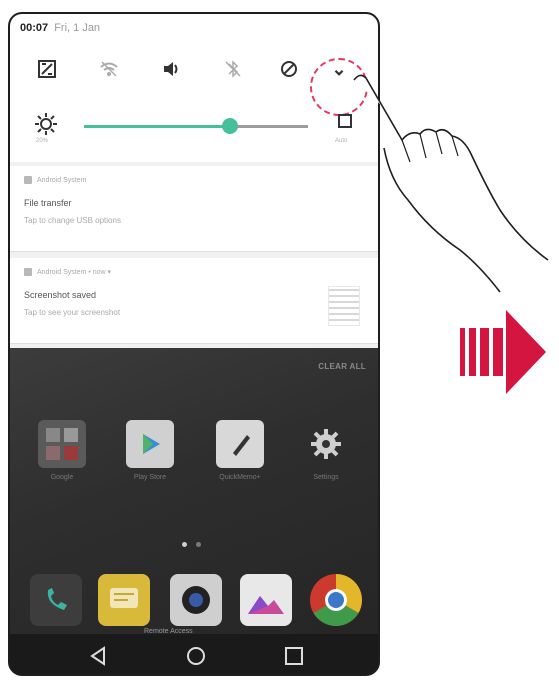 The height and width of the screenshot is (682, 559). Describe the element at coordinates (294, 656) in the screenshot. I see `recents-icon` at that location.